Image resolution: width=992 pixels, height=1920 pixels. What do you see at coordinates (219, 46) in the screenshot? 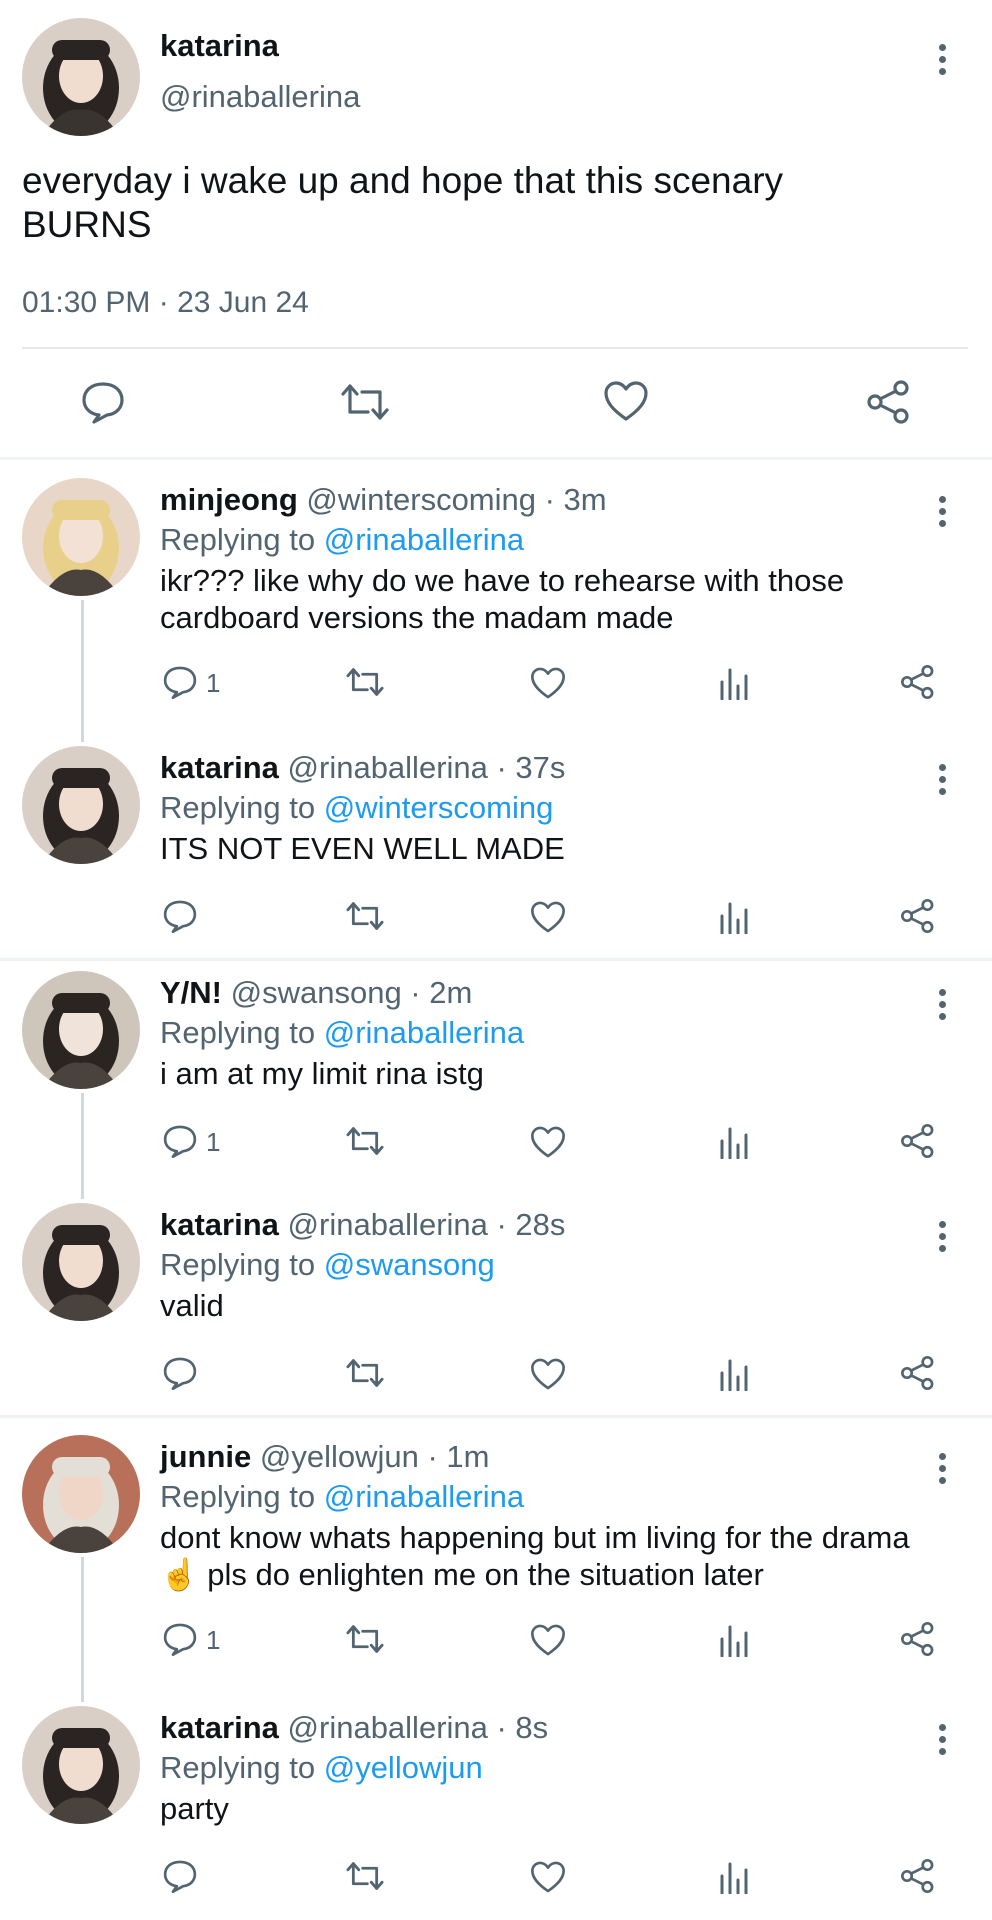
I see `author-name: katarina` at bounding box center [219, 46].